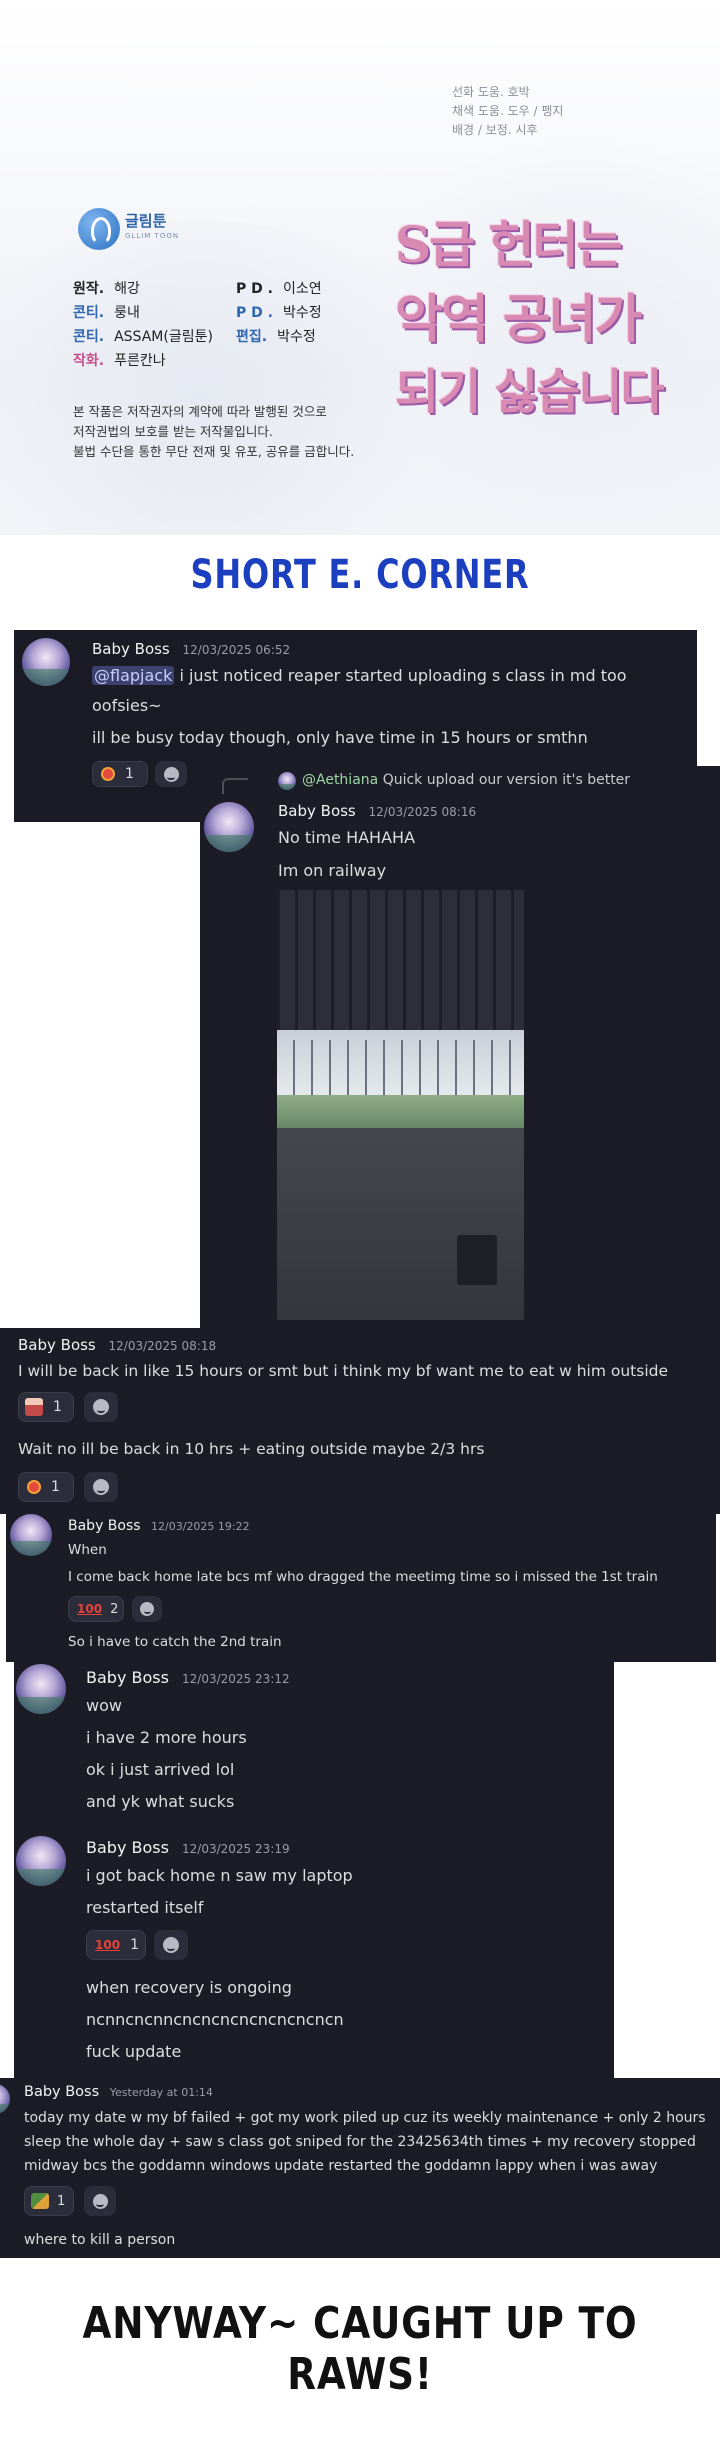  What do you see at coordinates (400, 1105) in the screenshot?
I see `railway-photo-attachment` at bounding box center [400, 1105].